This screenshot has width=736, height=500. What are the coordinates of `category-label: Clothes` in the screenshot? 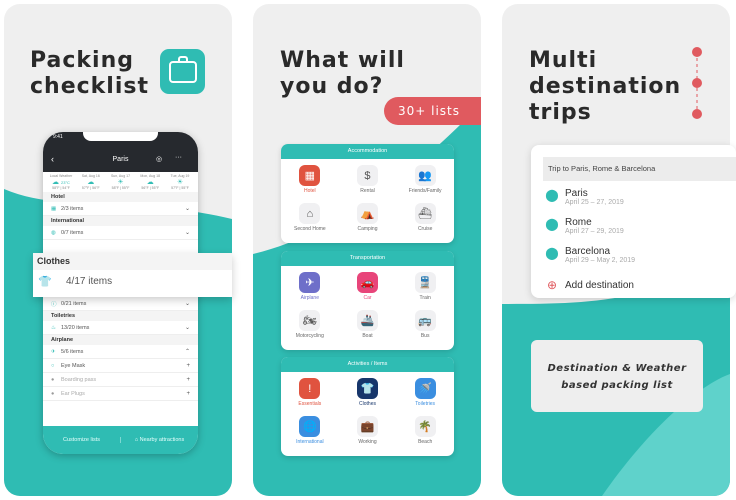 It's located at (367, 404).